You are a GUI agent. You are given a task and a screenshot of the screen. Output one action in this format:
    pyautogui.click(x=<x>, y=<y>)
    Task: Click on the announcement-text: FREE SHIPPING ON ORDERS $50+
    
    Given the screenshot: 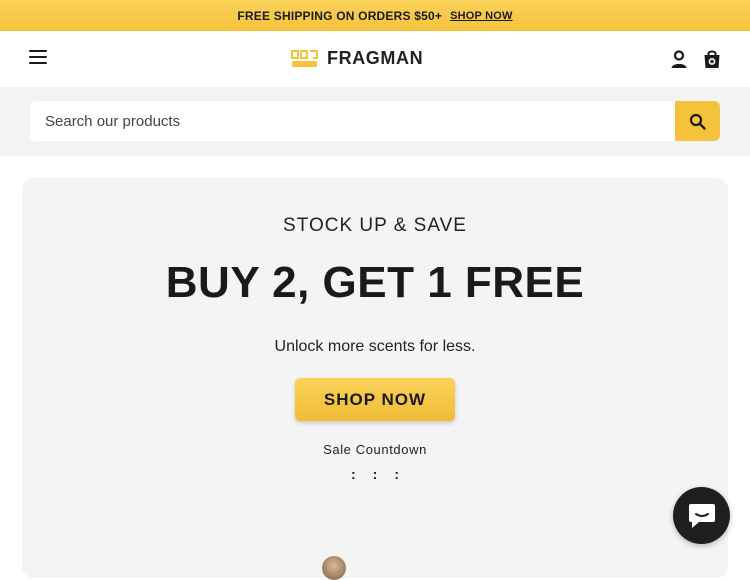 What is the action you would take?
    pyautogui.click(x=340, y=15)
    